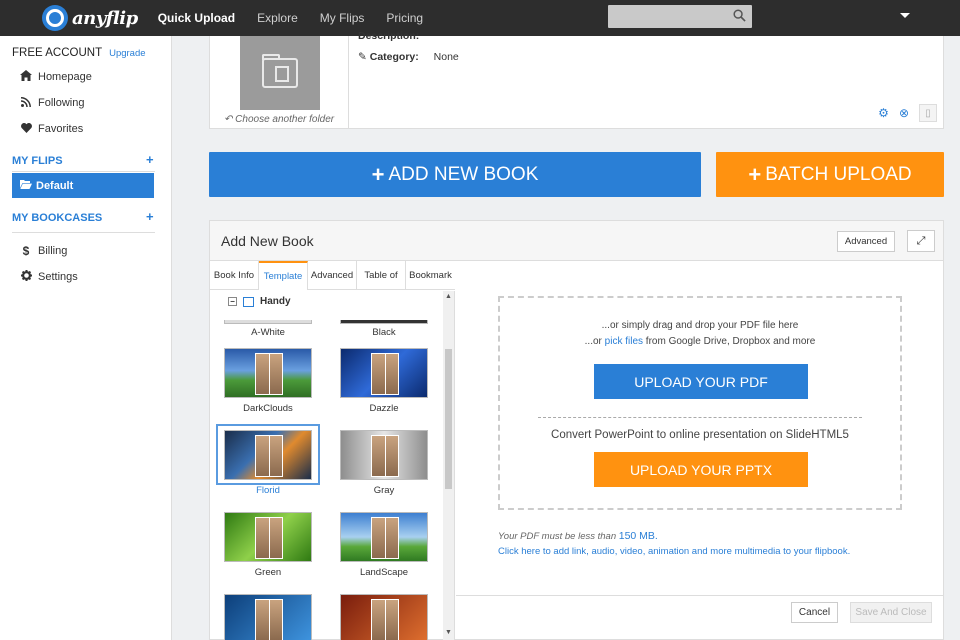 This screenshot has width=960, height=640. Describe the element at coordinates (285, 119) in the screenshot. I see `choose-folder-label: Choose another folder` at that location.